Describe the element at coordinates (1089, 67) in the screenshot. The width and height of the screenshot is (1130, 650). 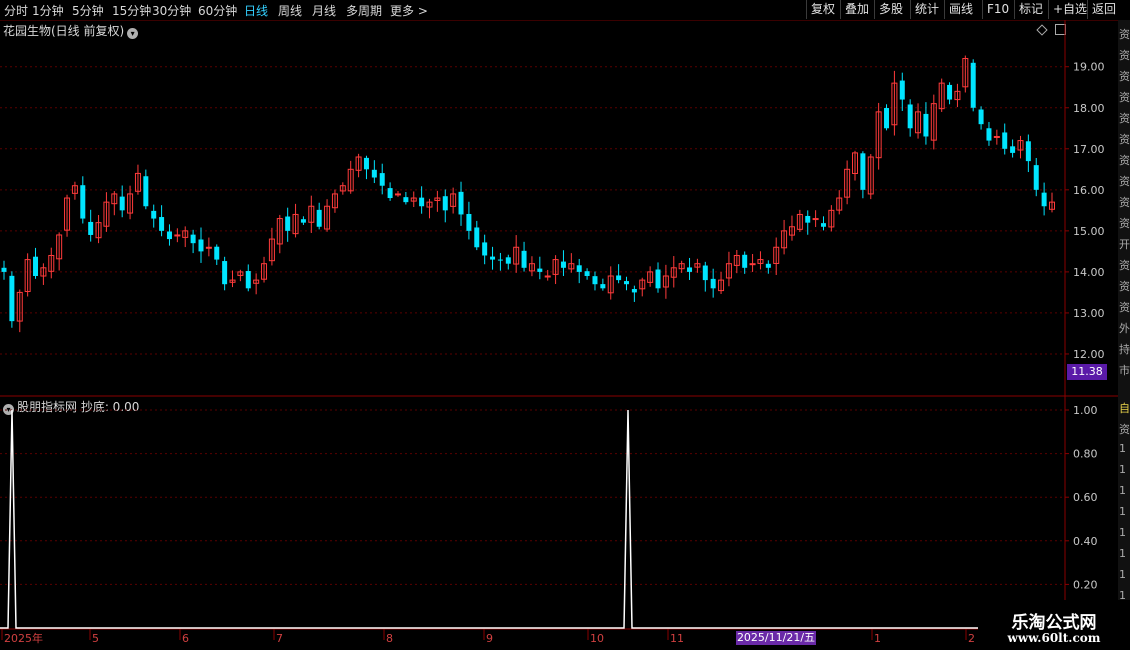
I see `price-tick-label: 19.00` at that location.